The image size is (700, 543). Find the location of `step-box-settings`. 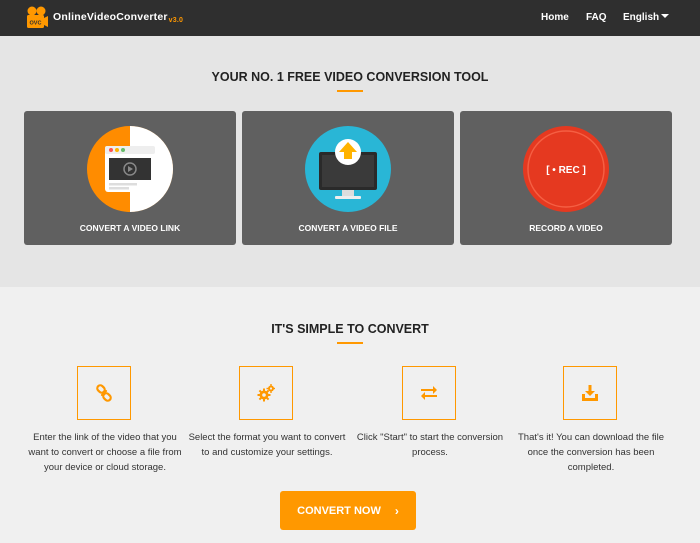

step-box-settings is located at coordinates (266, 393).